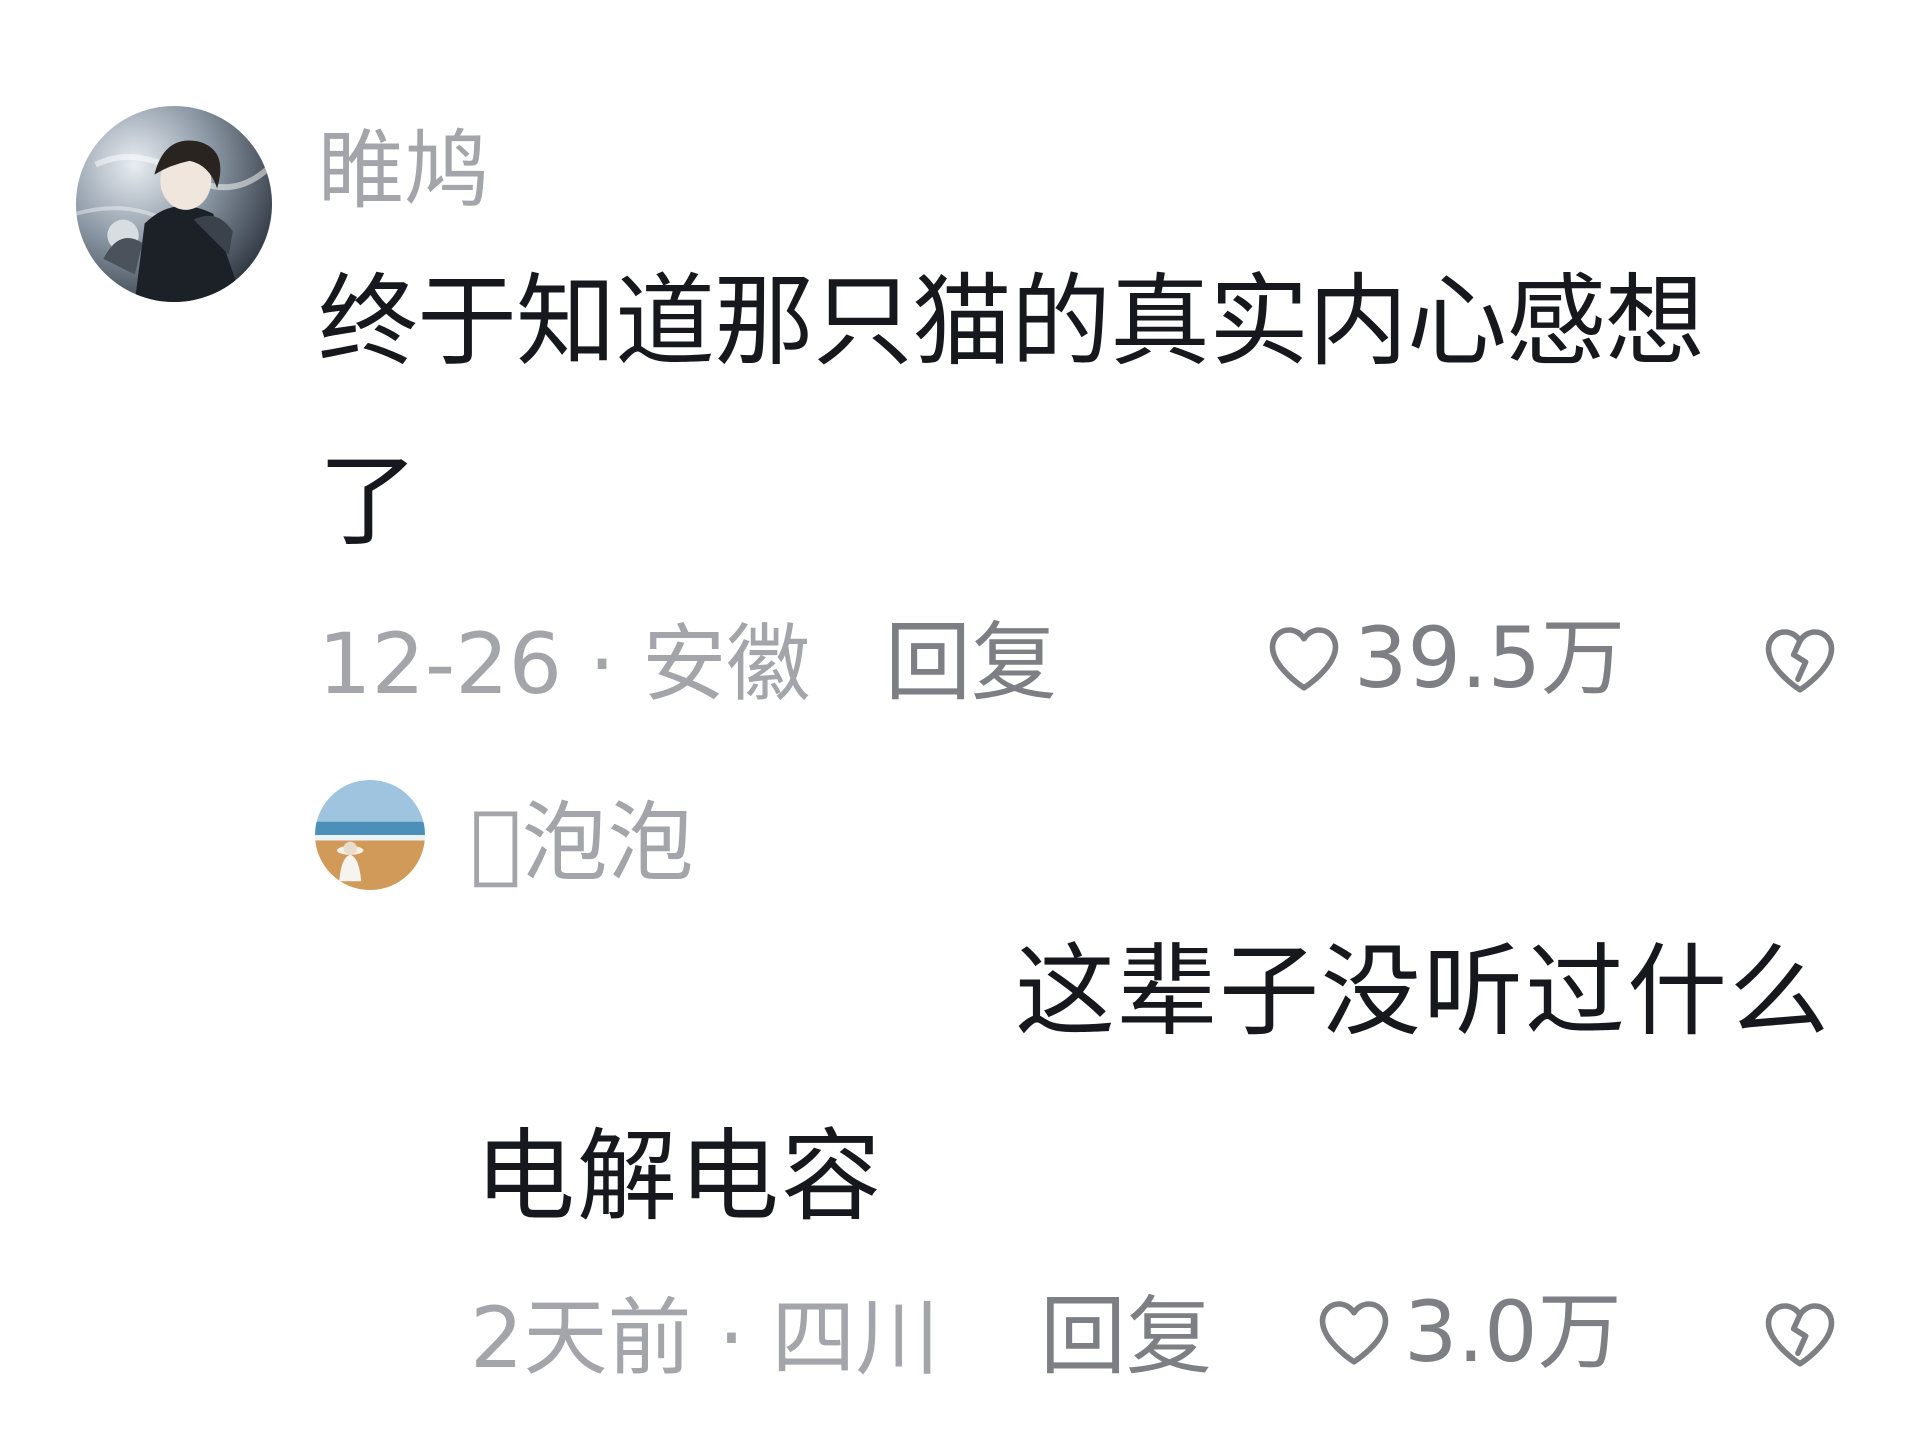 This screenshot has height=1440, width=1920. Describe the element at coordinates (368, 501) in the screenshot. I see `comment-text-line-2: 了` at that location.